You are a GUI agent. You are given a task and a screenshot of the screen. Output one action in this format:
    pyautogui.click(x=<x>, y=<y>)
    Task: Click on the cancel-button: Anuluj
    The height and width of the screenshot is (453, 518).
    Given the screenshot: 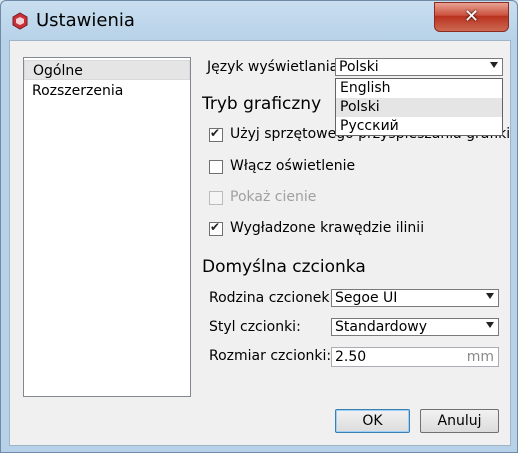 What is the action you would take?
    pyautogui.click(x=459, y=421)
    